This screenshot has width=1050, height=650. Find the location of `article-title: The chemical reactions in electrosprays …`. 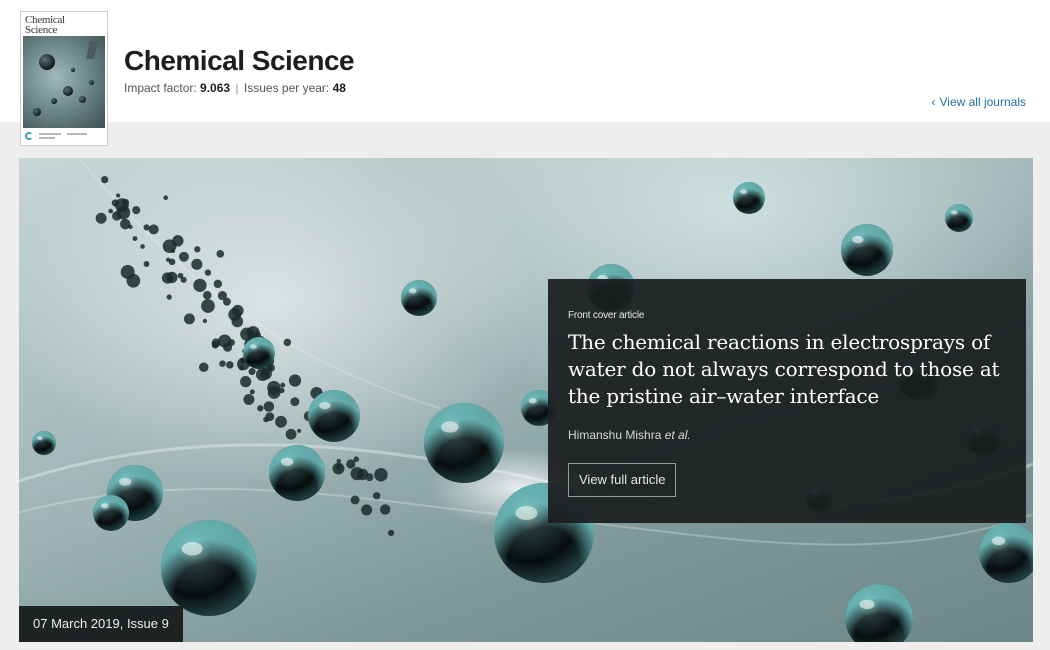

article-title: The chemical reactions in electrosprays … is located at coordinates (788, 369).